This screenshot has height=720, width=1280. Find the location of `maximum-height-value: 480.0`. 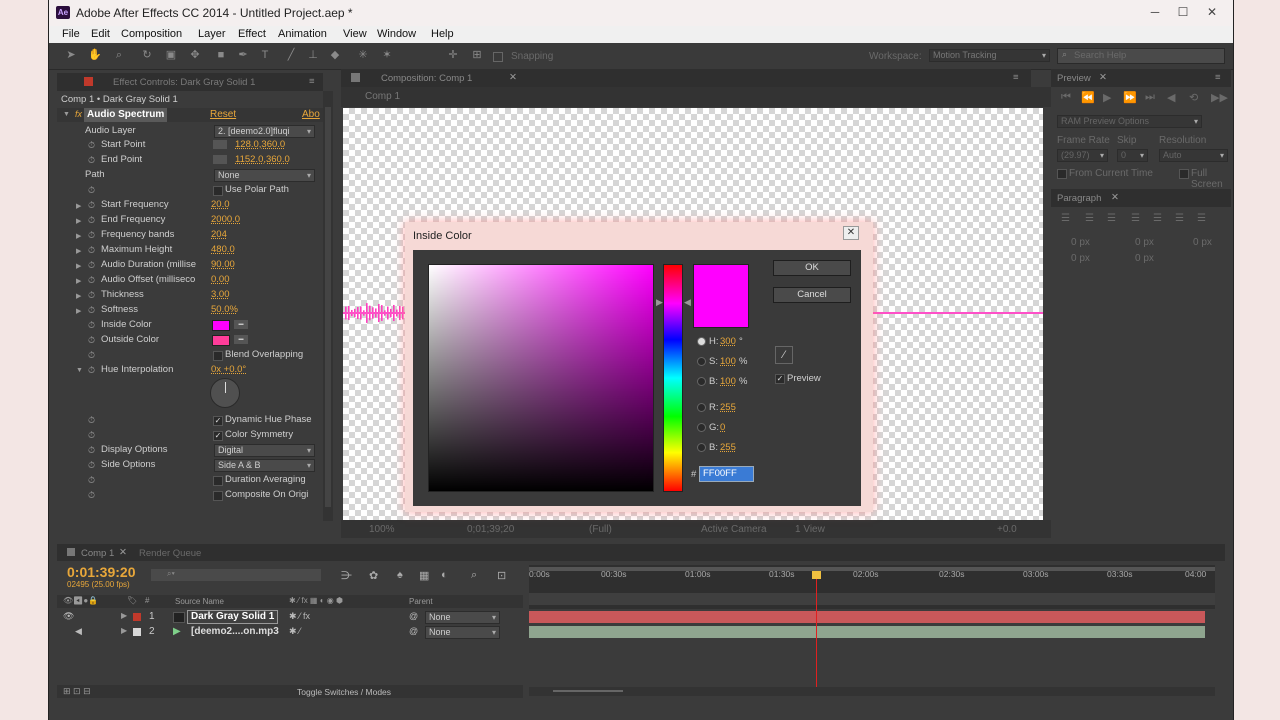

maximum-height-value: 480.0 is located at coordinates (223, 249).